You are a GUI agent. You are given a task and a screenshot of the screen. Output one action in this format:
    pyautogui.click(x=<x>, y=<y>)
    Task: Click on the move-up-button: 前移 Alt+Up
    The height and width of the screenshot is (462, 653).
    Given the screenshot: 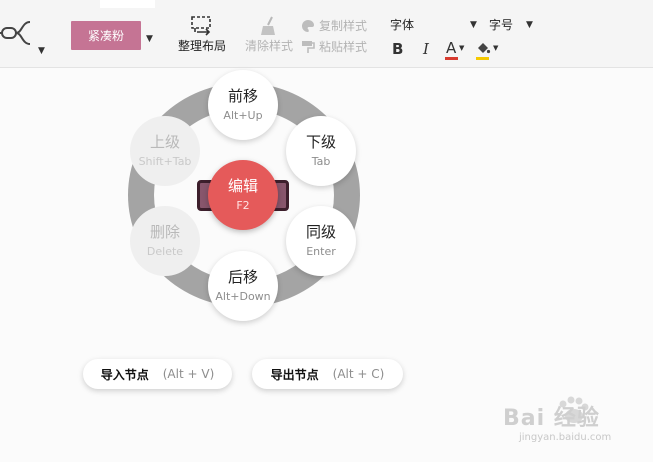 What is the action you would take?
    pyautogui.click(x=243, y=105)
    